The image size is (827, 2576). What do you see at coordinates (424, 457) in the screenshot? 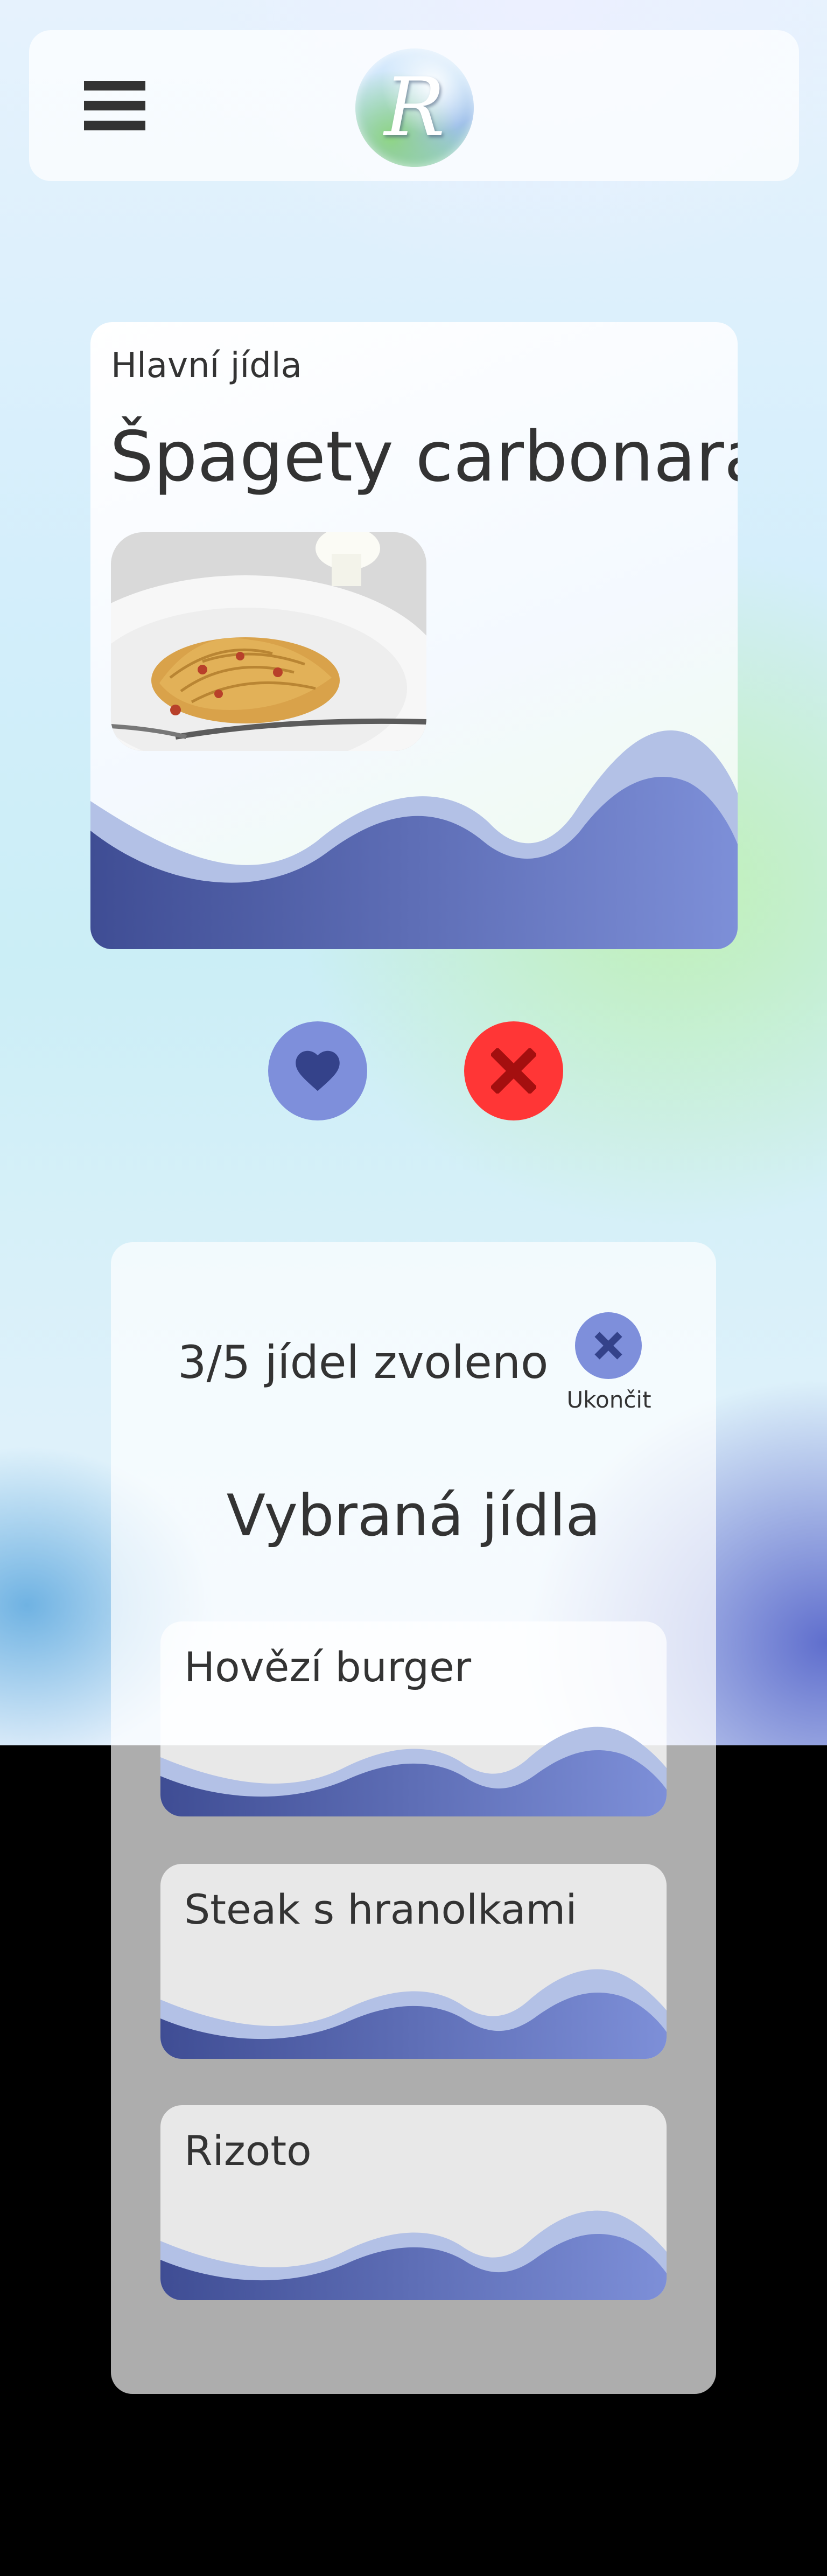
I see `dish-title: Špagety carbonara` at bounding box center [424, 457].